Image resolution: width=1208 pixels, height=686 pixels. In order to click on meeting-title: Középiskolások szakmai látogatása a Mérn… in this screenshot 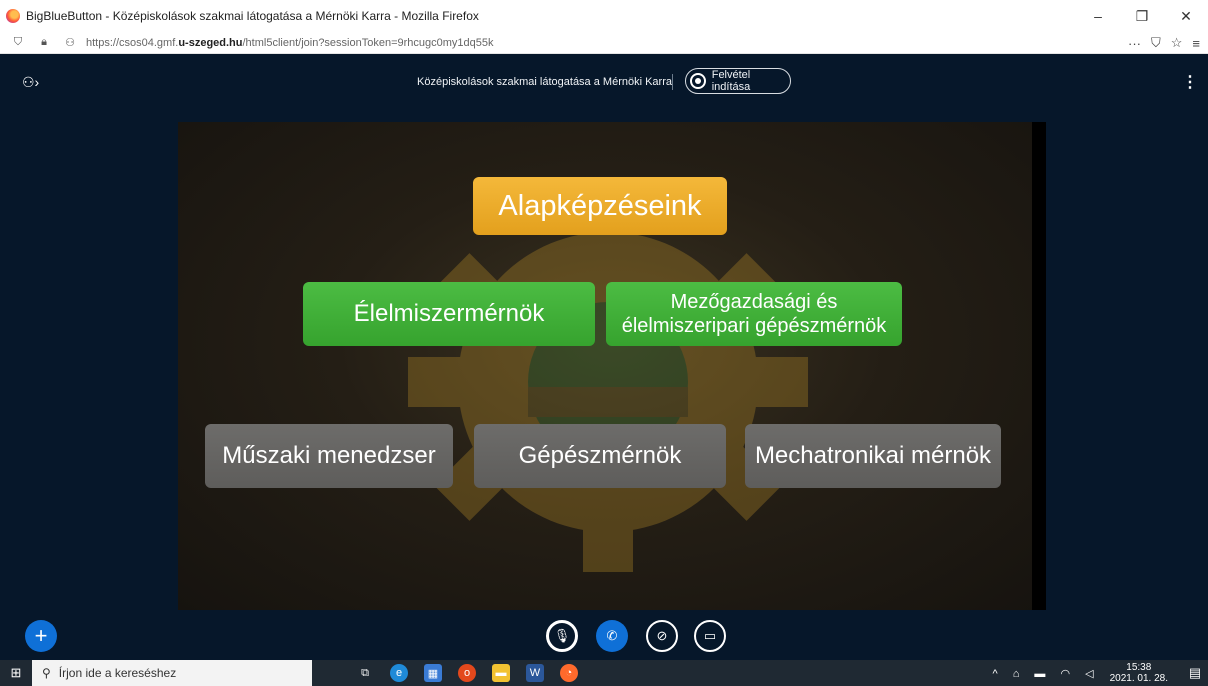, I will do `click(544, 82)`.